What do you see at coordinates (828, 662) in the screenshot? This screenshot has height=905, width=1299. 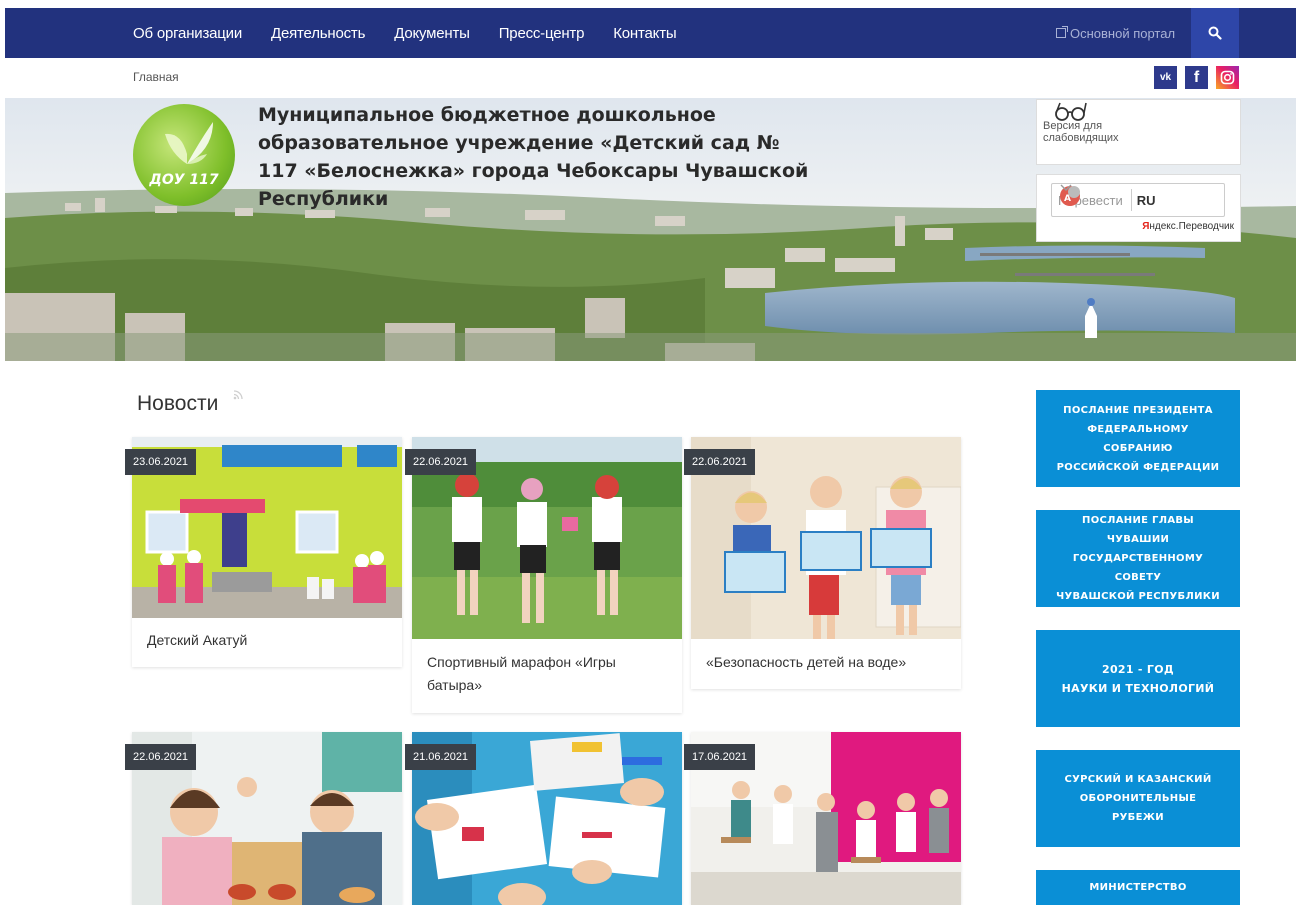 I see `news-title: «Безопасность детей на воде»` at bounding box center [828, 662].